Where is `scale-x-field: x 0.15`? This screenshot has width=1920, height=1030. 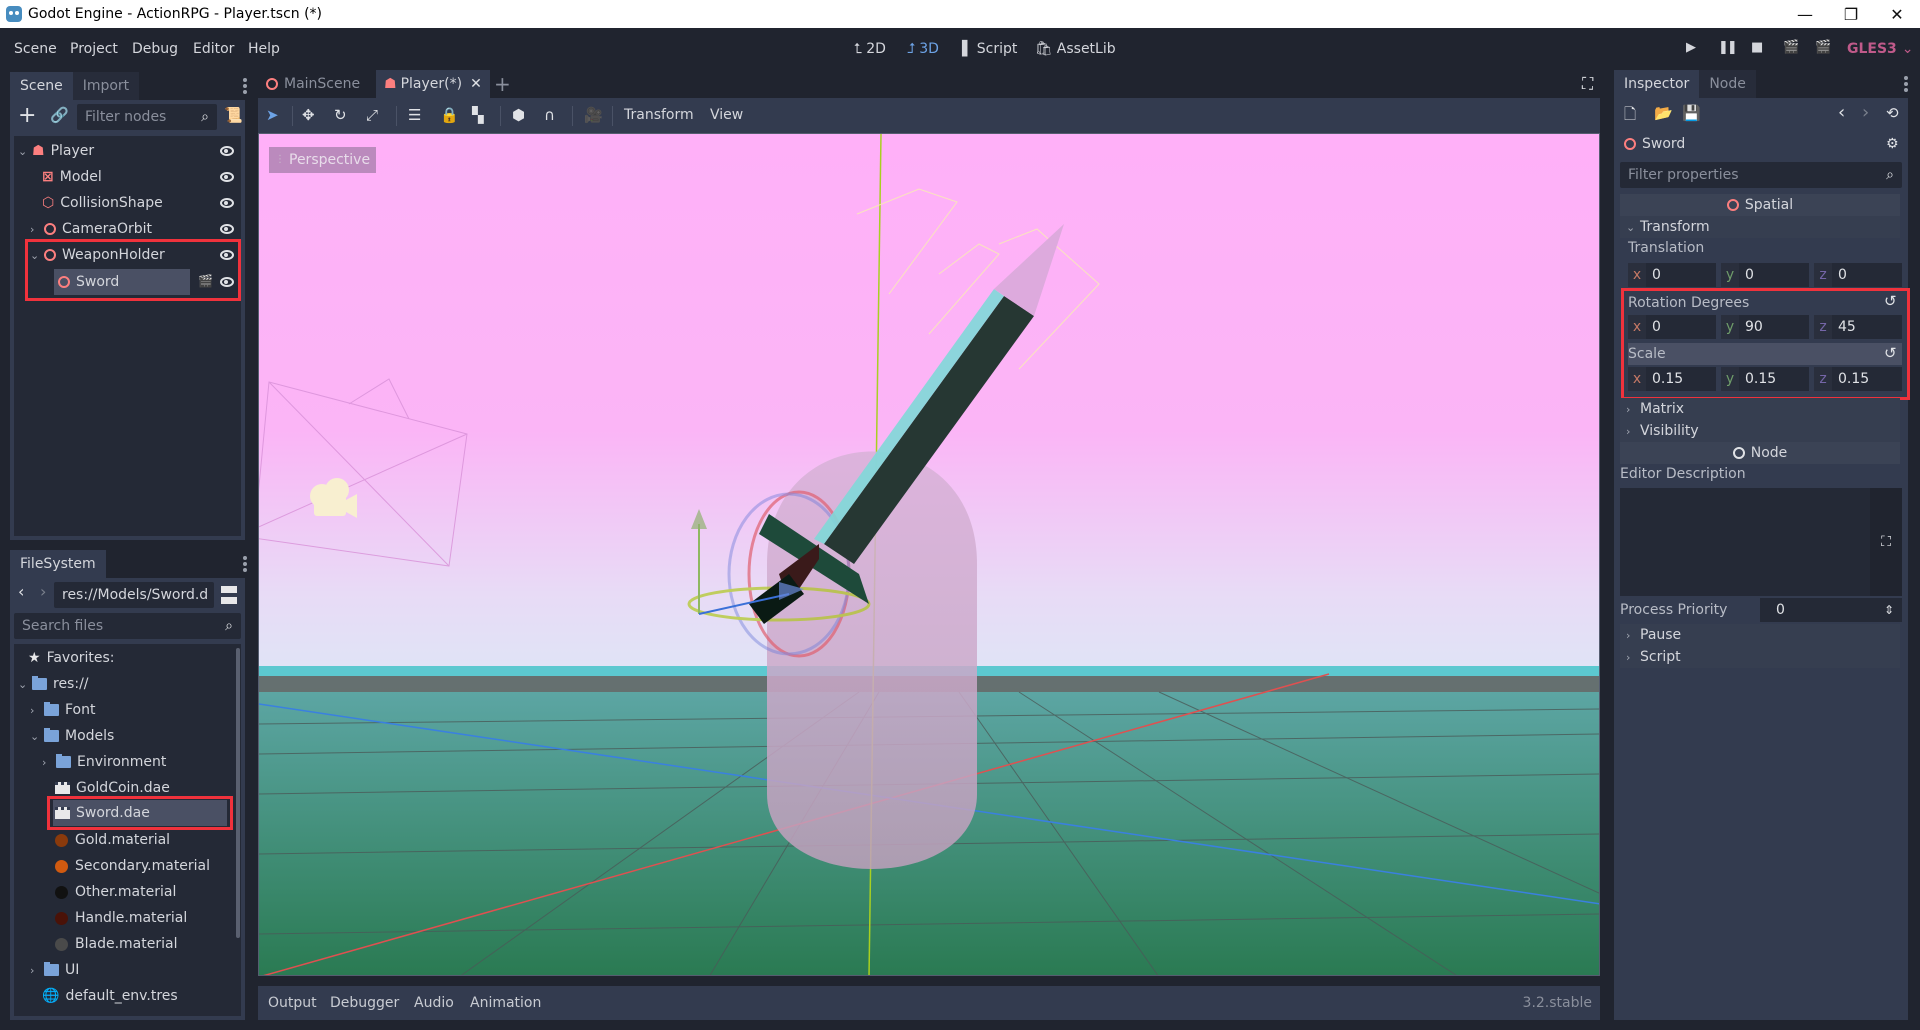
scale-x-field: x 0.15 is located at coordinates (1672, 379).